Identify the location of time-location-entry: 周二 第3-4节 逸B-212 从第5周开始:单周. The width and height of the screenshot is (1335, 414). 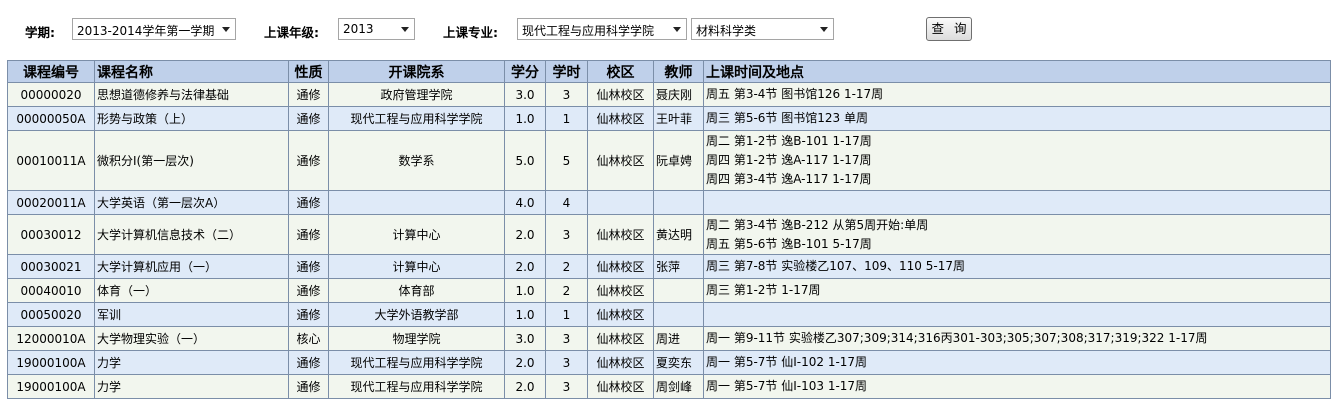
(817, 224).